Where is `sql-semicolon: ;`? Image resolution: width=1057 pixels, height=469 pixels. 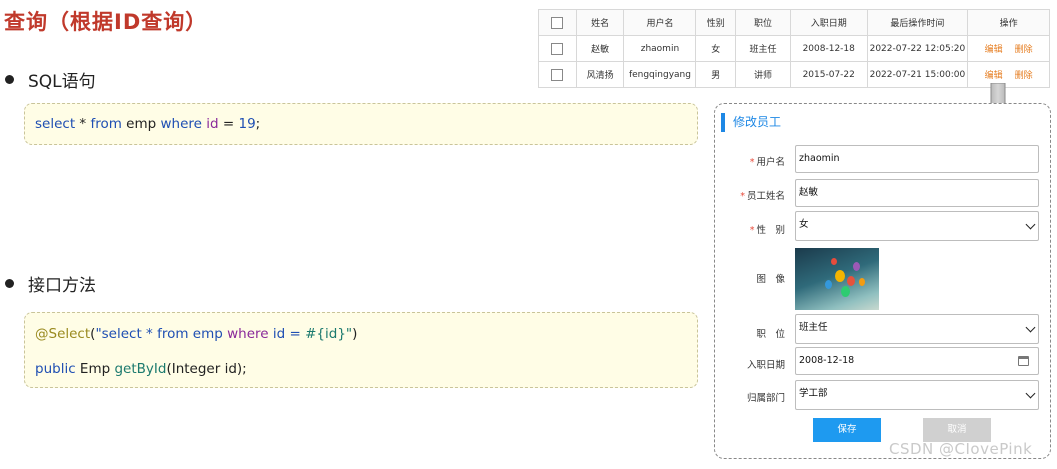
sql-semicolon: ; is located at coordinates (258, 124).